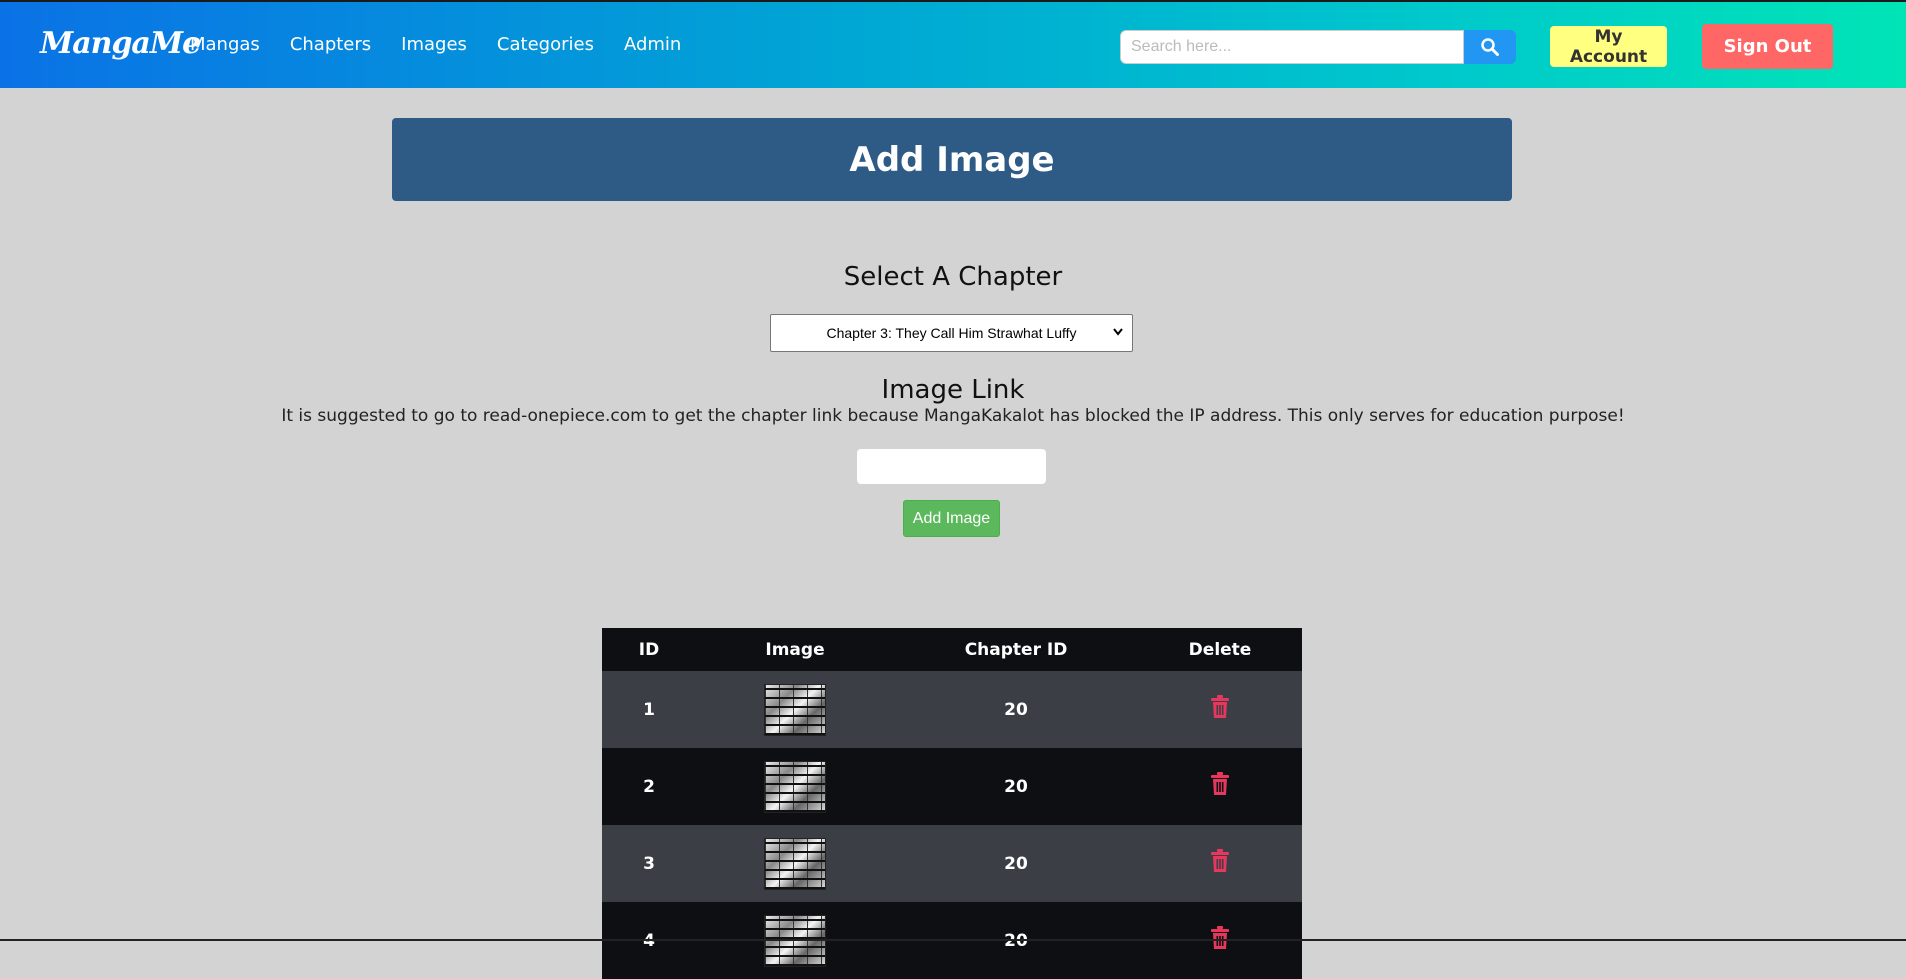  What do you see at coordinates (1767, 46) in the screenshot?
I see `sign-out-button: Sign Out` at bounding box center [1767, 46].